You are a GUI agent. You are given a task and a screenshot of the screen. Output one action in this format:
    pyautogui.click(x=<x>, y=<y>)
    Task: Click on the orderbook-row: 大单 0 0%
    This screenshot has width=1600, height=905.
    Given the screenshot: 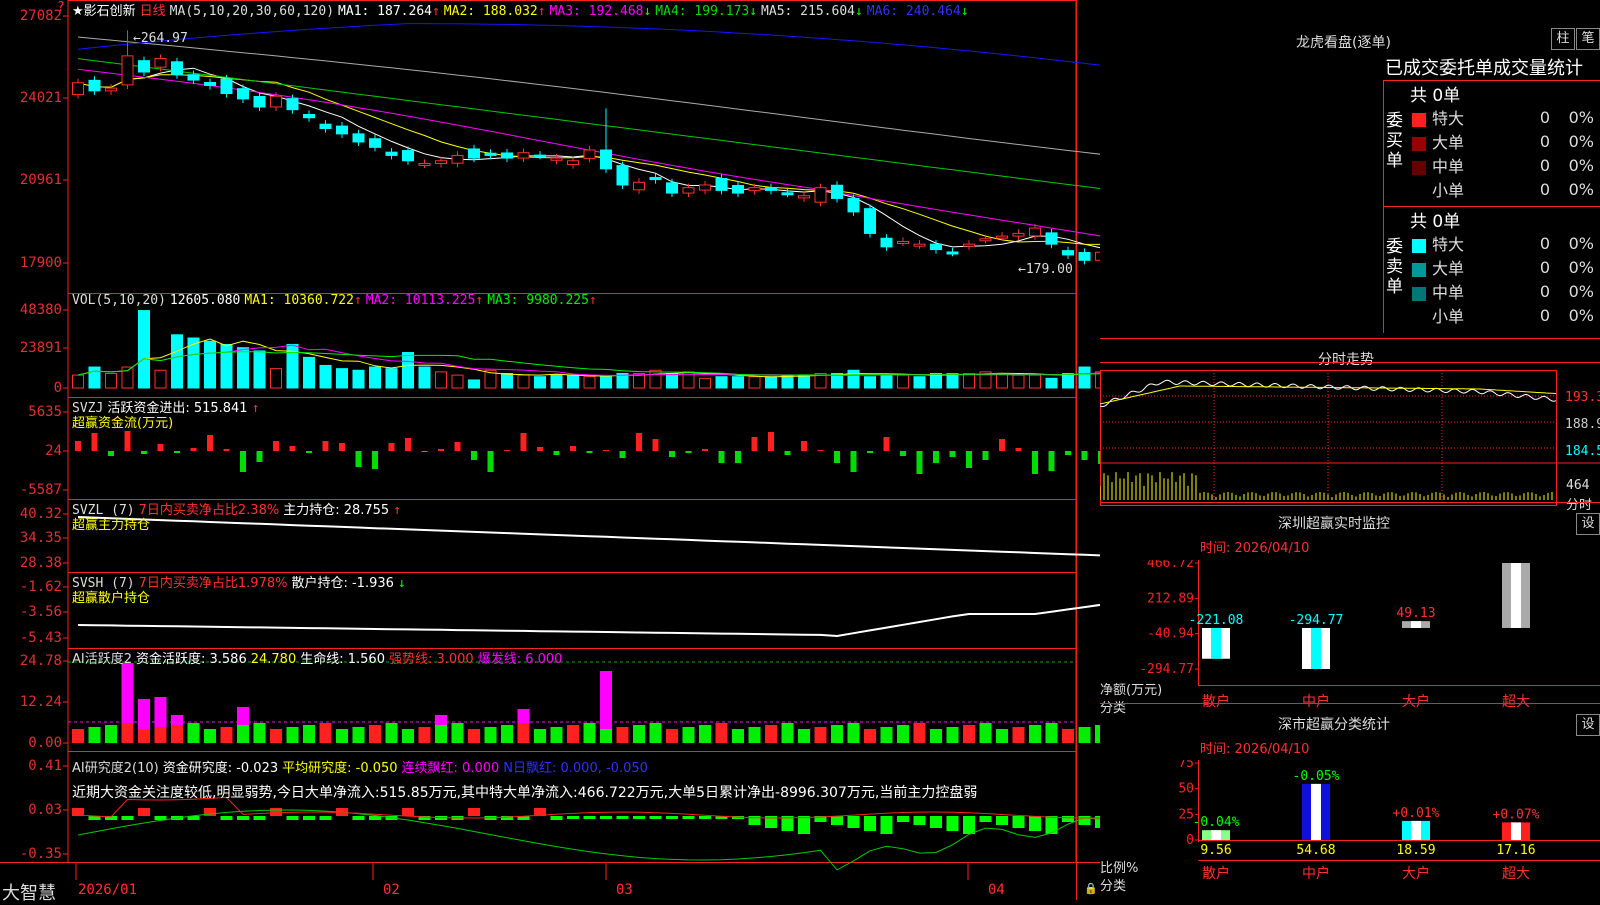 What is the action you would take?
    pyautogui.click(x=1503, y=141)
    